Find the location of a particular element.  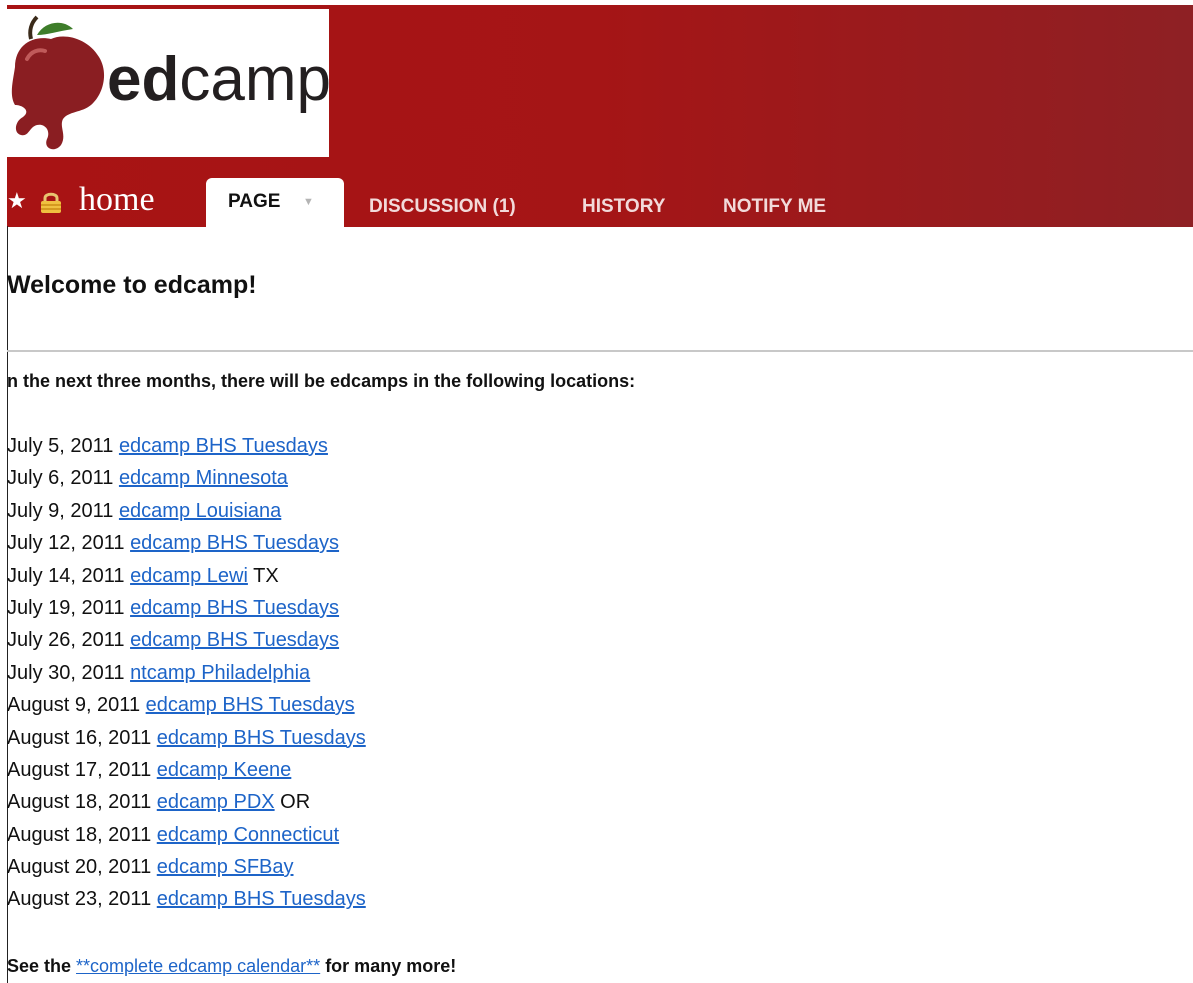

list-item: August 18, 2011 edcamp Connecticut is located at coordinates (186, 835).